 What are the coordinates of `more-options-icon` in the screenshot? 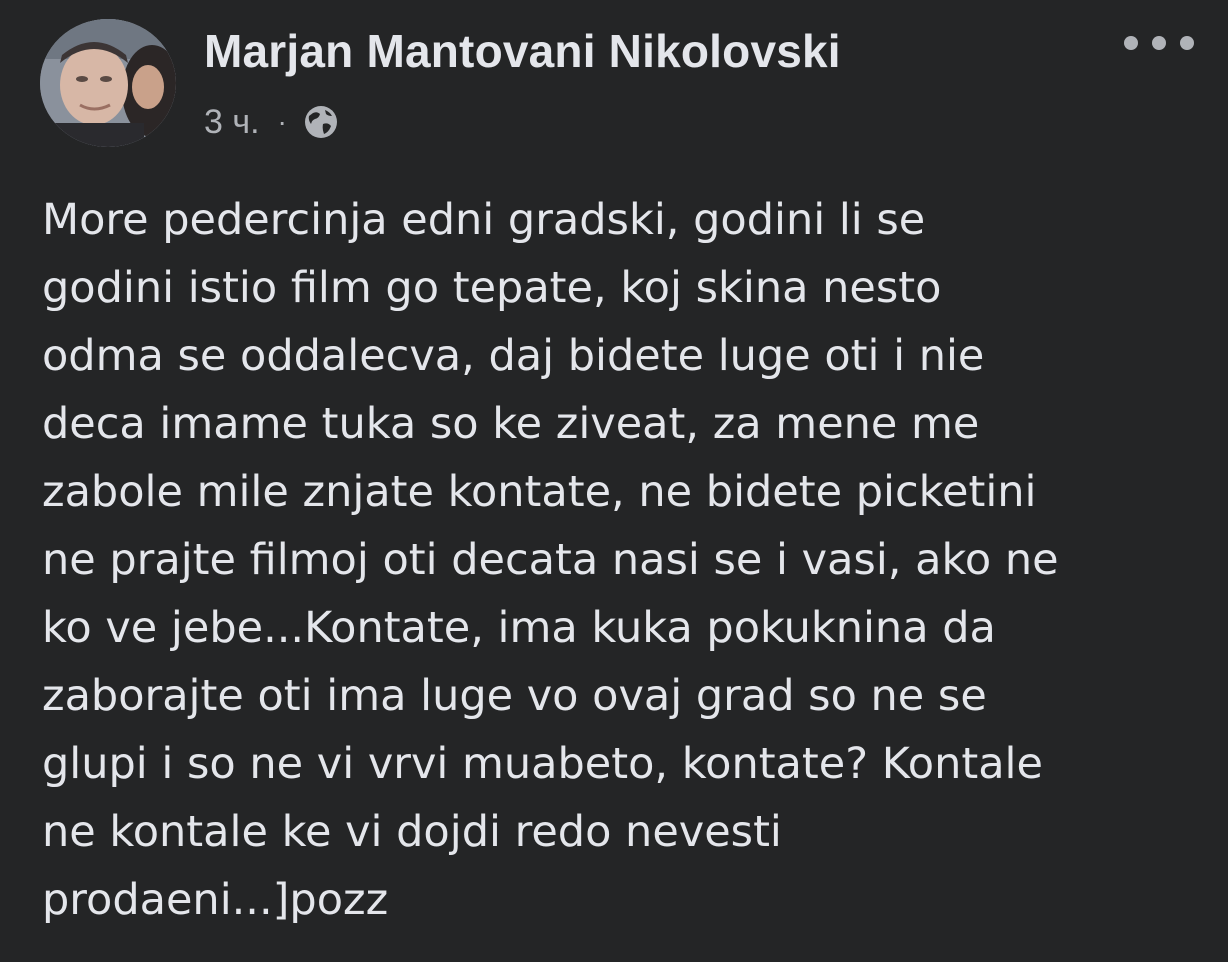 It's located at (1131, 43).